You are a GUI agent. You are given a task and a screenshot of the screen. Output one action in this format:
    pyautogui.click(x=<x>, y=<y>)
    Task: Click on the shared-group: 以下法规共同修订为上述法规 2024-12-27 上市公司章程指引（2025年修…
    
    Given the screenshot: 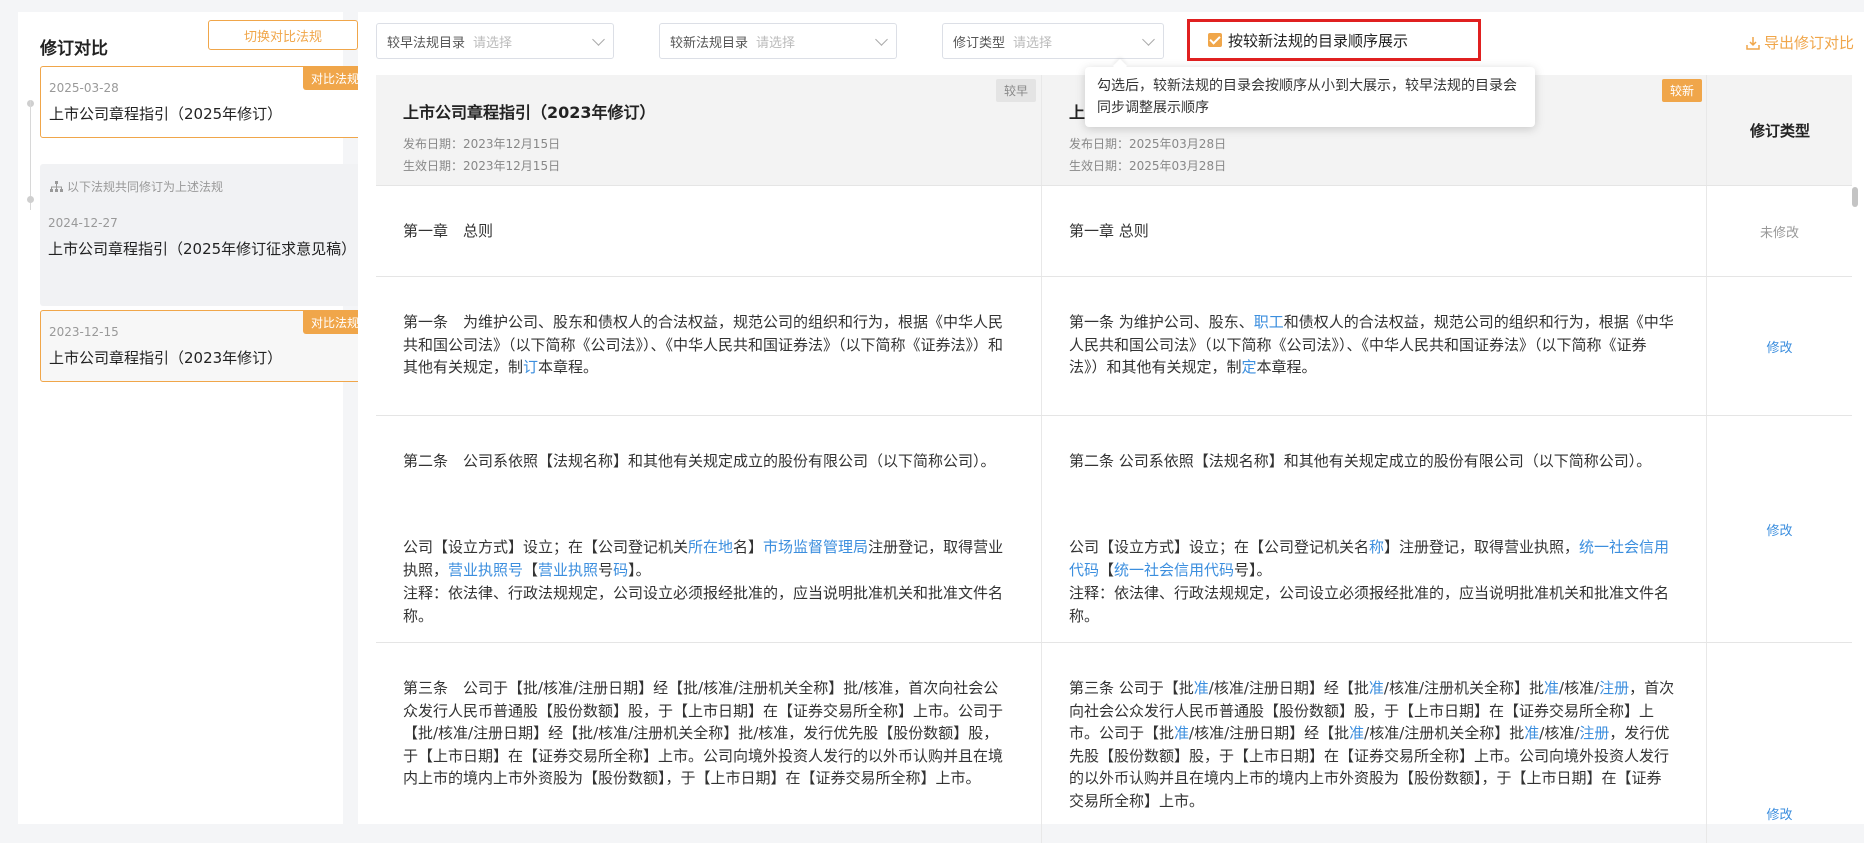 What is the action you would take?
    pyautogui.click(x=204, y=235)
    